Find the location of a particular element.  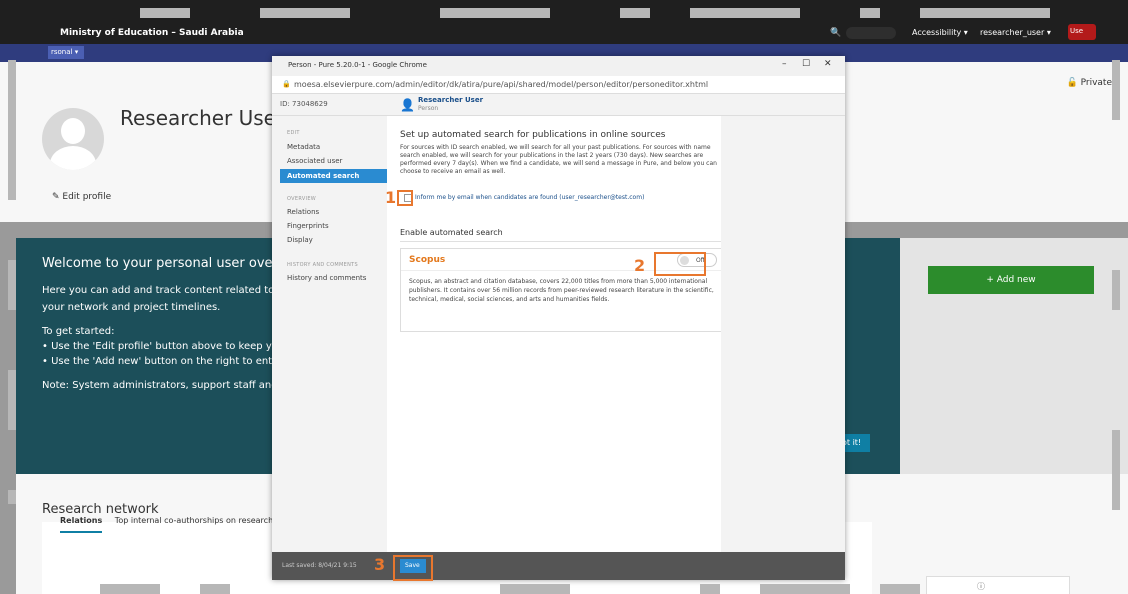

welcome-title: Welcome to your personal user overview is located at coordinates (175, 263).